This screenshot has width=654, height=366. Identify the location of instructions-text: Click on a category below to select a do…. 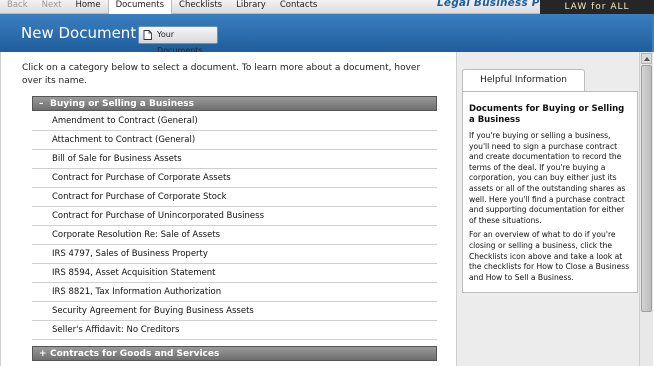
(221, 74).